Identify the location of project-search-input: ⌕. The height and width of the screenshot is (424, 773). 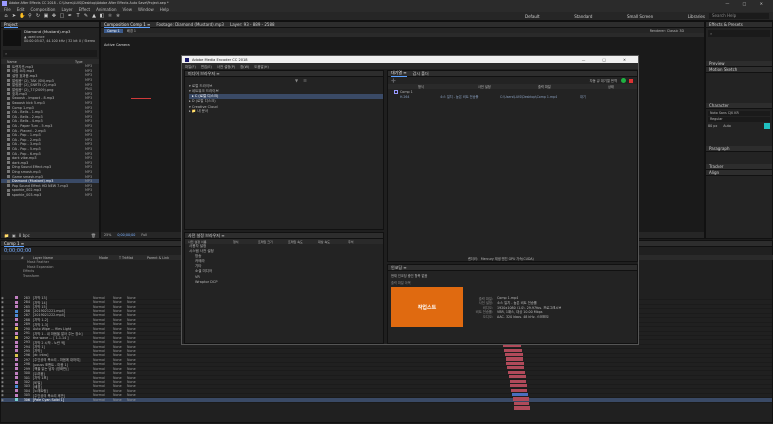
(50, 53).